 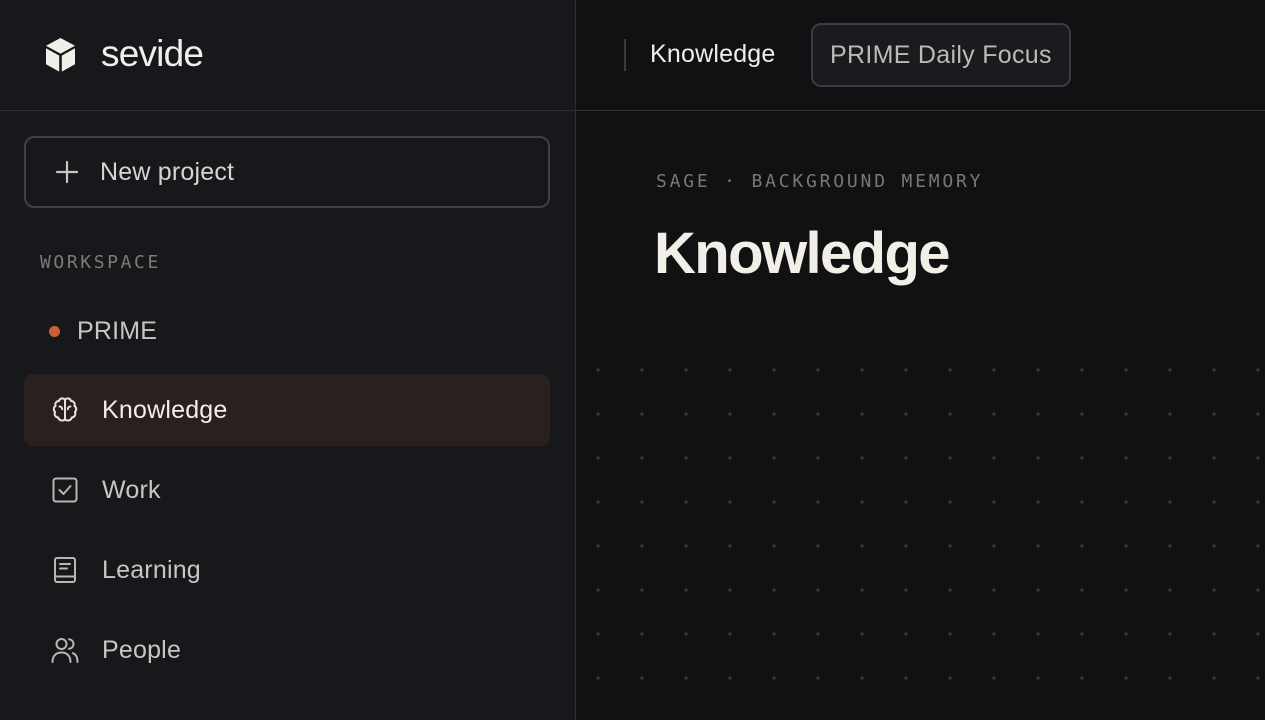 I want to click on sidebar-item-prime: PRIME, so click(x=287, y=331).